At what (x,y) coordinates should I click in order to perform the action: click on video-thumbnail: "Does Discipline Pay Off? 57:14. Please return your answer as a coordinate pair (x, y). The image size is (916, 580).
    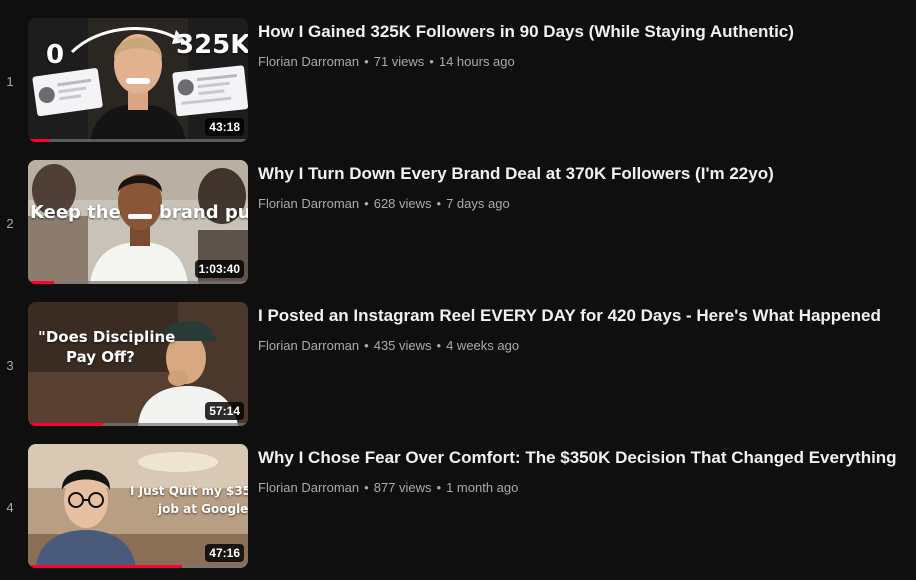
    Looking at the image, I should click on (138, 364).